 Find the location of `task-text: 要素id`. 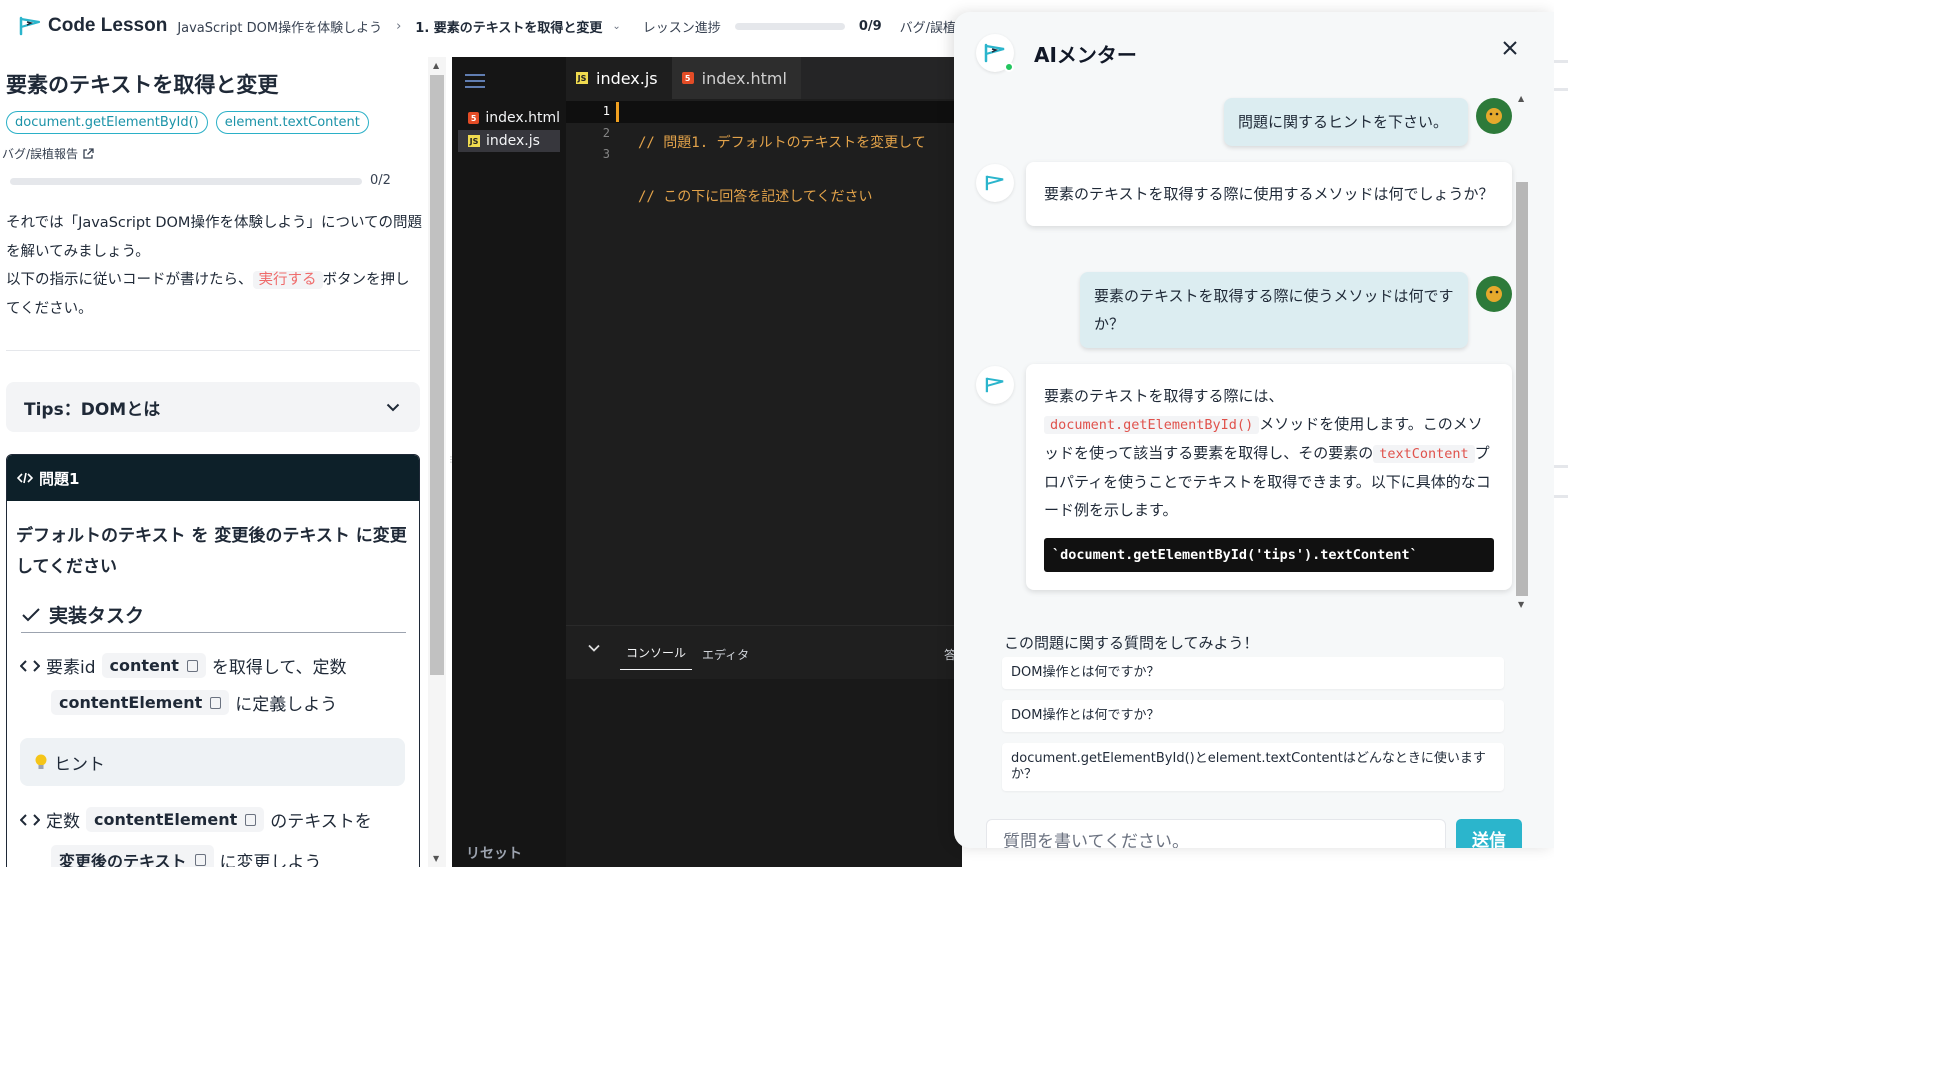

task-text: 要素id is located at coordinates (71, 668).